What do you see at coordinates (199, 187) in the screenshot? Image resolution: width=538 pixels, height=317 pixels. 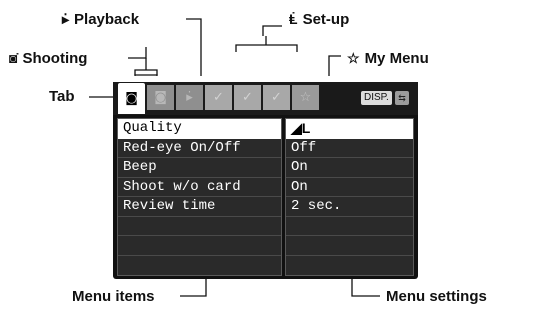 I see `menu-item: Shoot w/o card` at bounding box center [199, 187].